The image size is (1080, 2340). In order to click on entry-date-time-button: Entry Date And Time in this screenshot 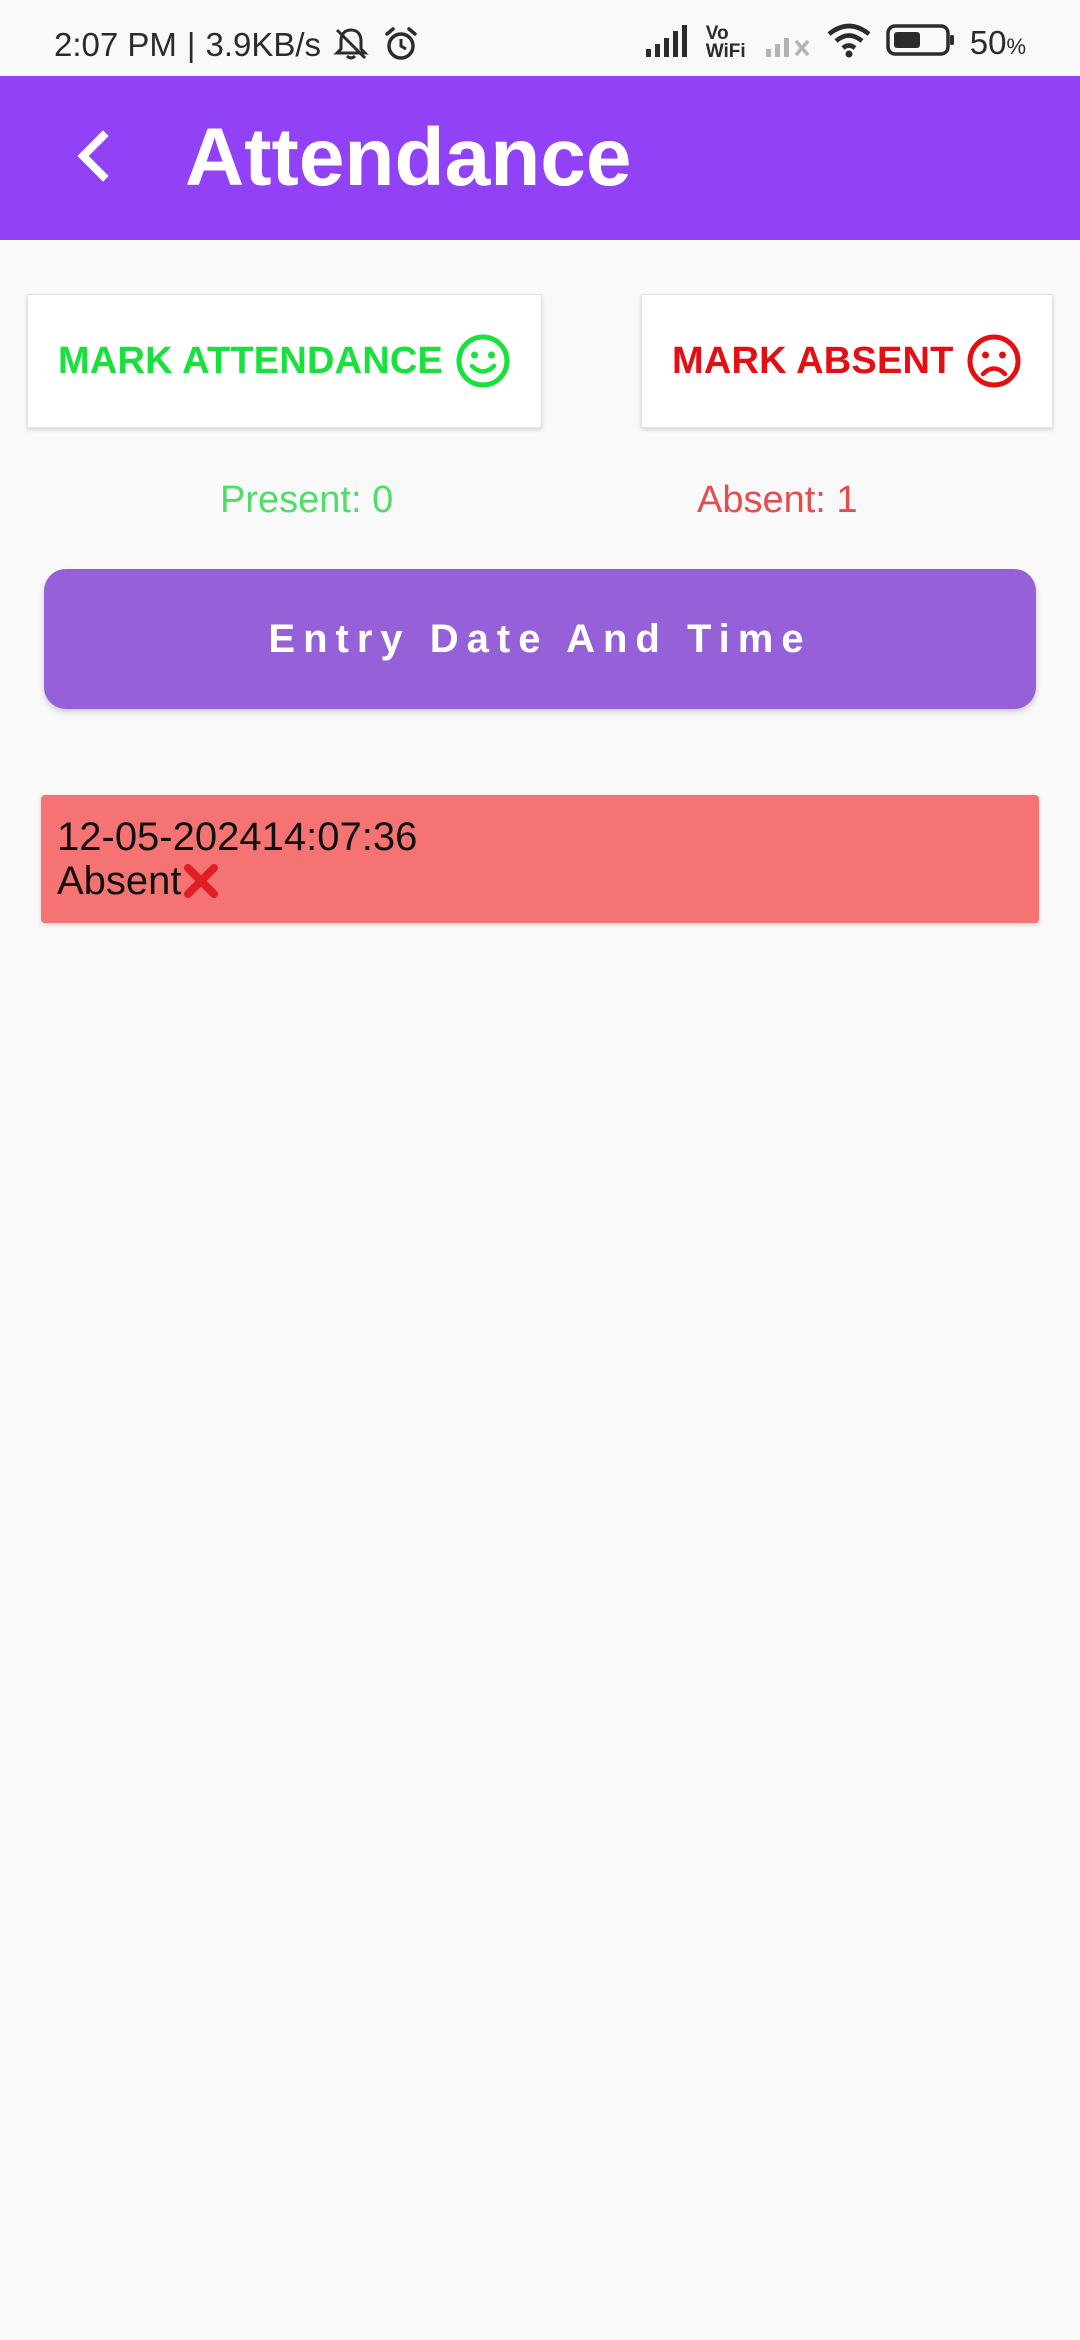, I will do `click(540, 639)`.